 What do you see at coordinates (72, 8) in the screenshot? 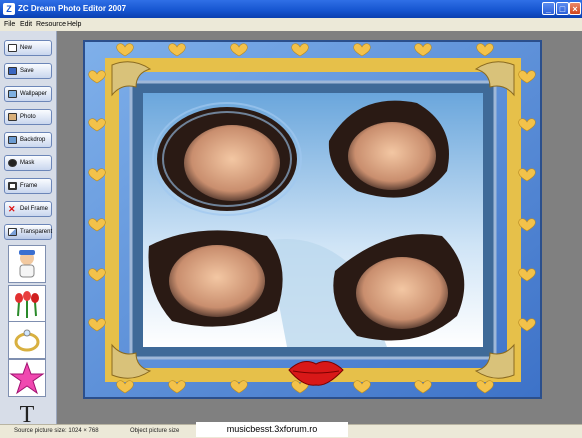
I see `window-title: ZC Dream Photo Editor 2007` at bounding box center [72, 8].